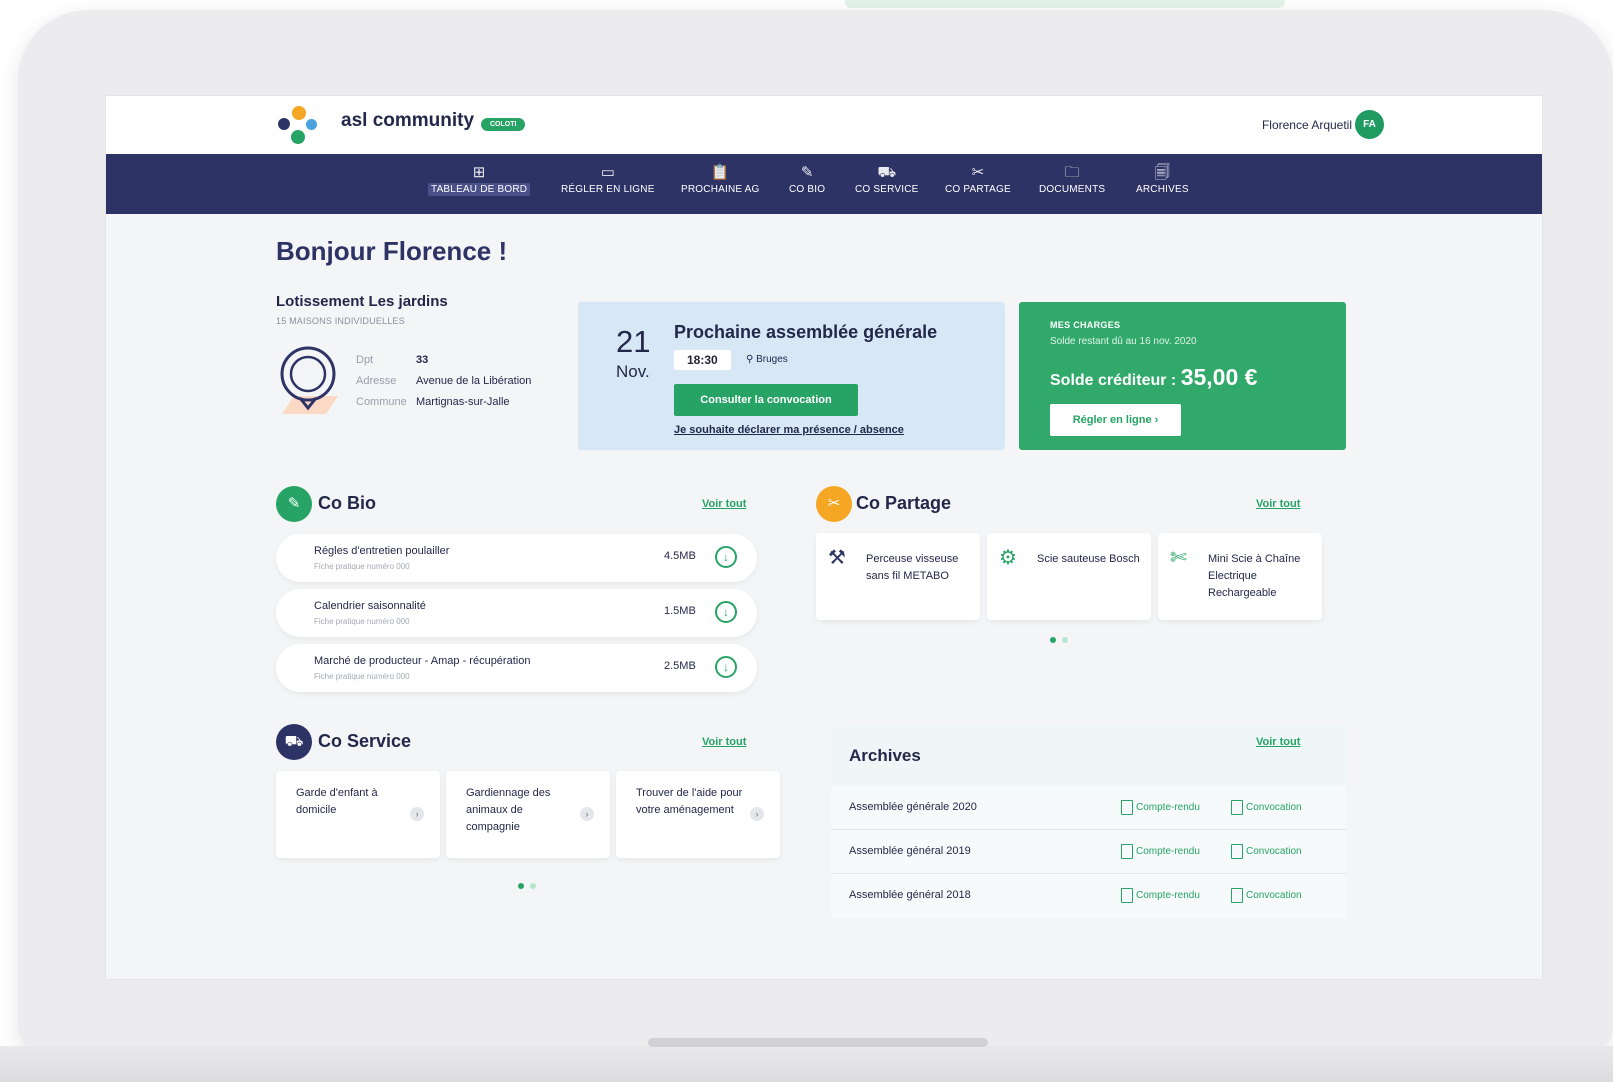 Image resolution: width=1613 pixels, height=1082 pixels. What do you see at coordinates (904, 503) in the screenshot?
I see `co-partage-title: Co Partage` at bounding box center [904, 503].